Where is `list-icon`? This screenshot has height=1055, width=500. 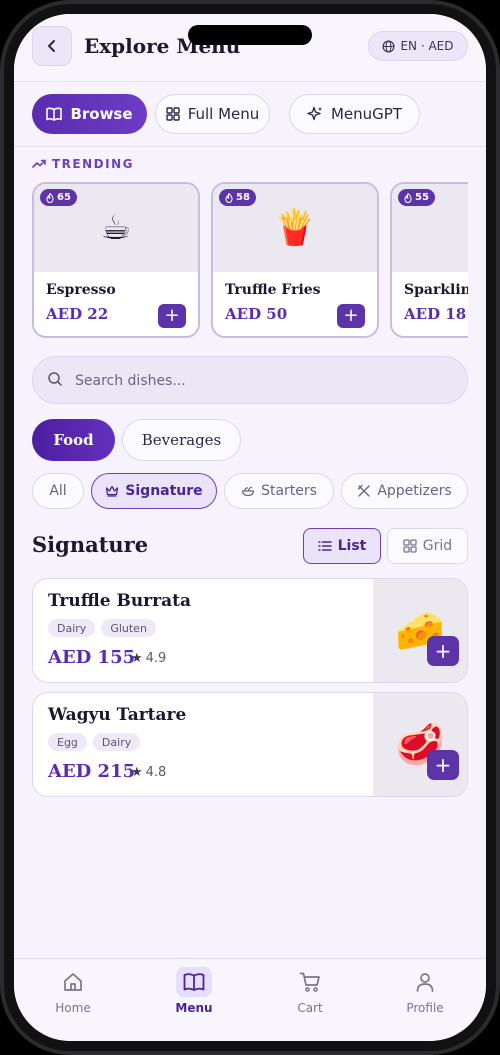
list-icon is located at coordinates (324, 546).